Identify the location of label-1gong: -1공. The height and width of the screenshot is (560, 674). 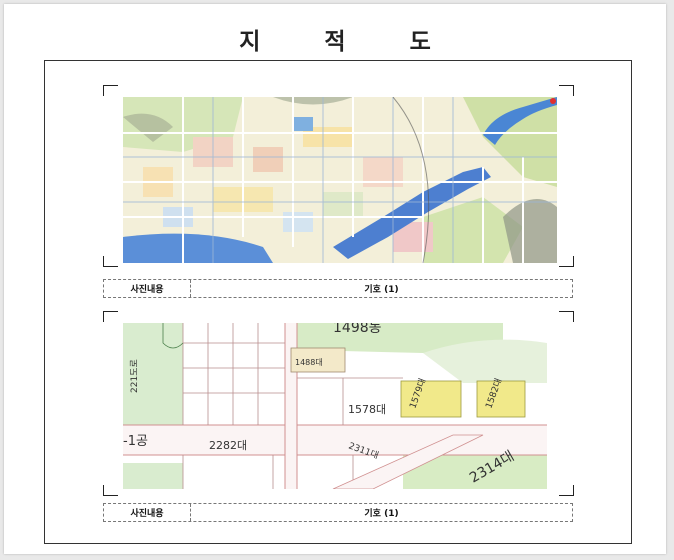
(135, 441).